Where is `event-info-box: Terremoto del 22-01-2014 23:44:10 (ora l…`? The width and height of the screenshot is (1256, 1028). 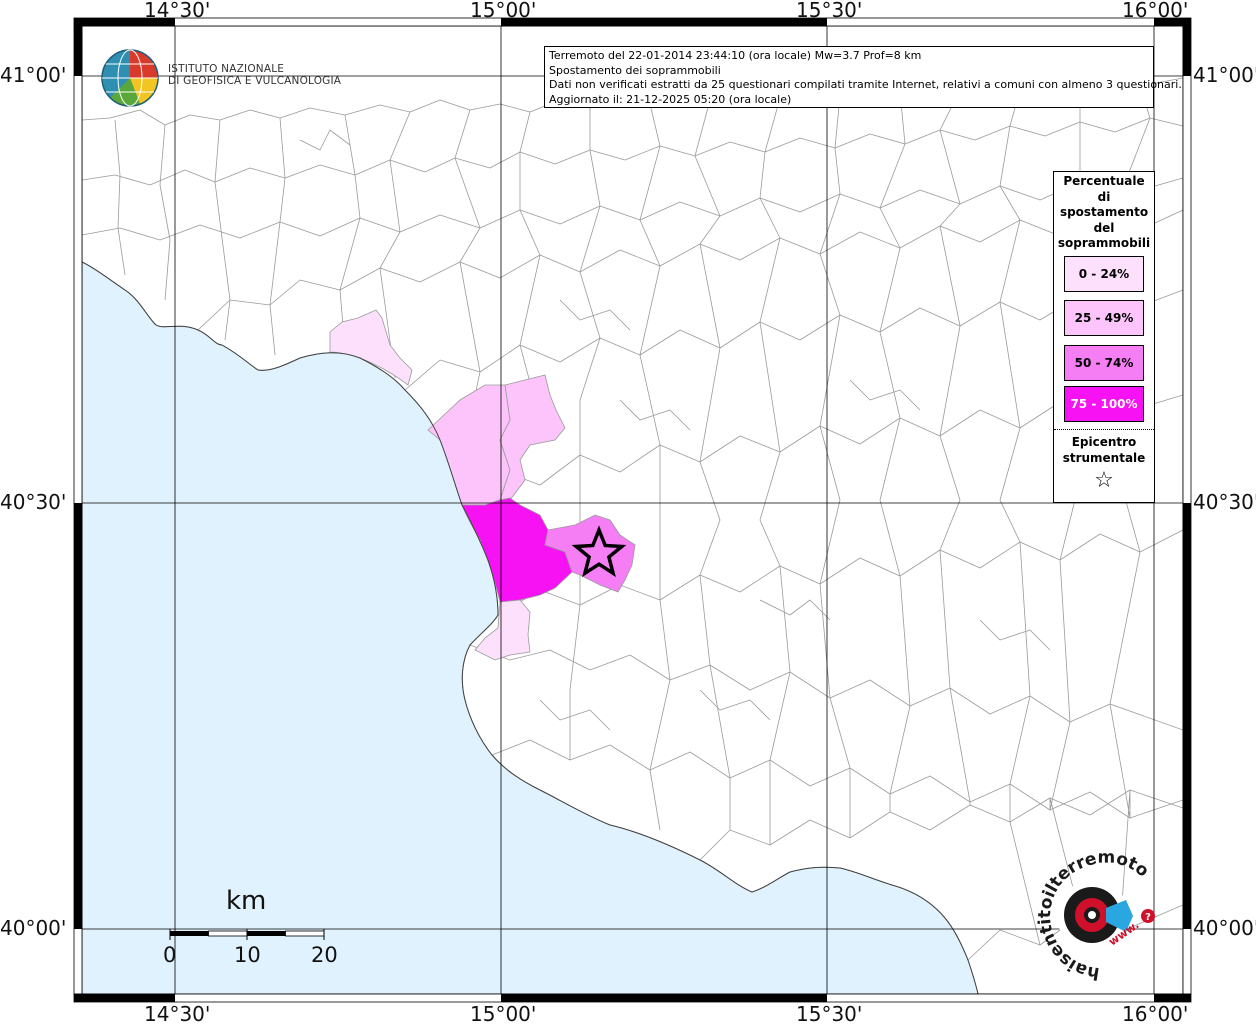 event-info-box: Terremoto del 22-01-2014 23:44:10 (ora l… is located at coordinates (863, 77).